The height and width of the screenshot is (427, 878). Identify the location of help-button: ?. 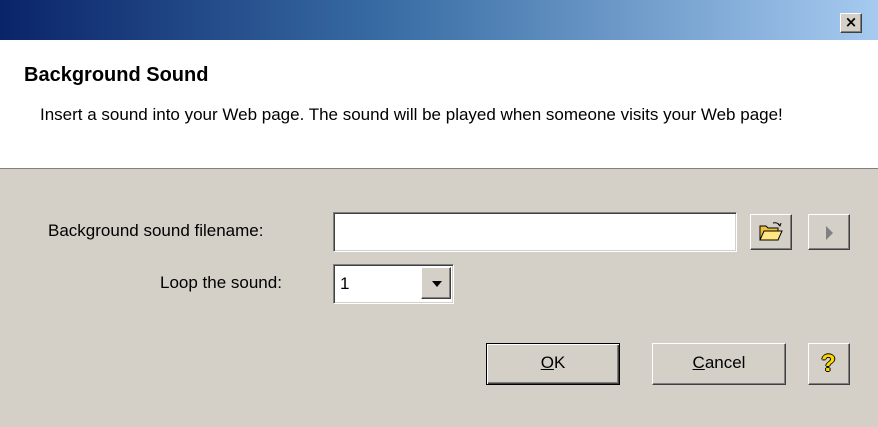
(829, 364).